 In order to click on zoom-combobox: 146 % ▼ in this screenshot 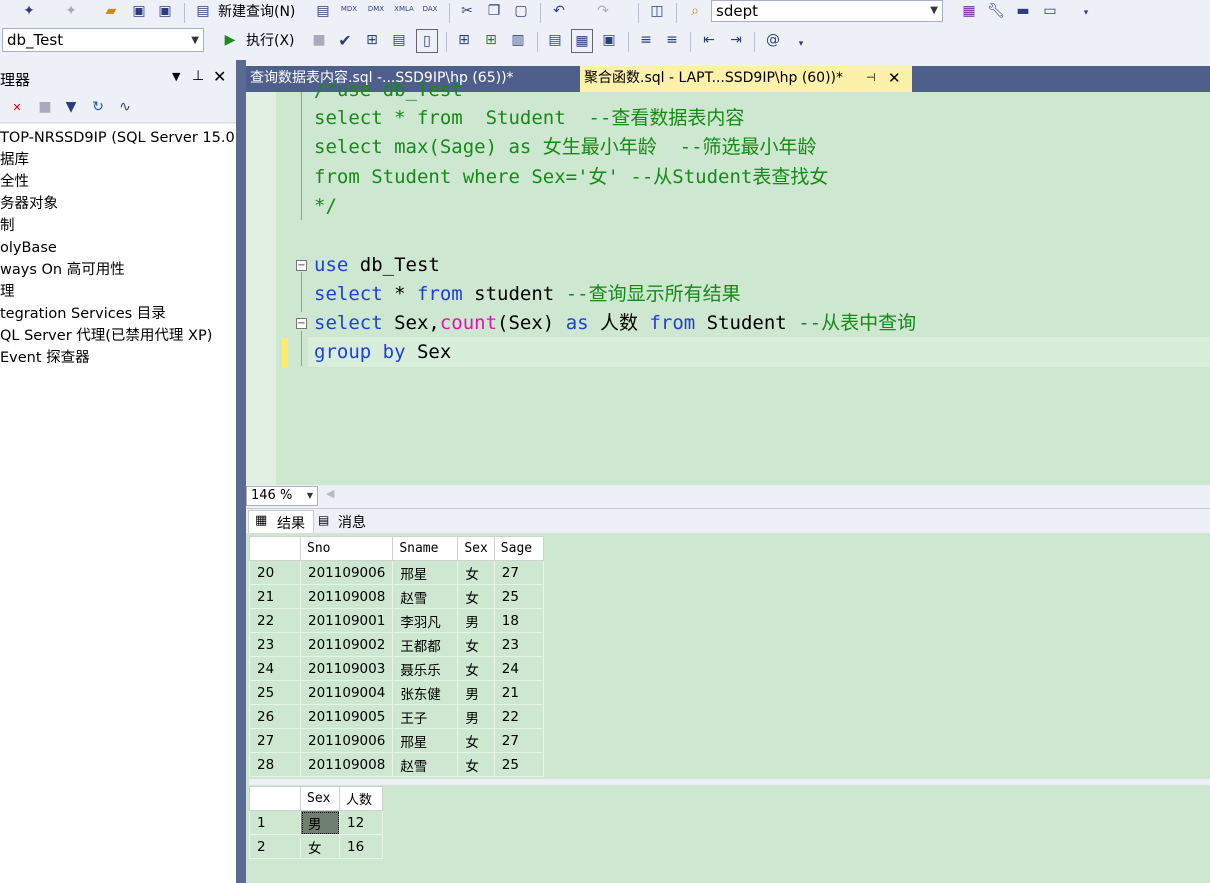, I will do `click(282, 496)`.